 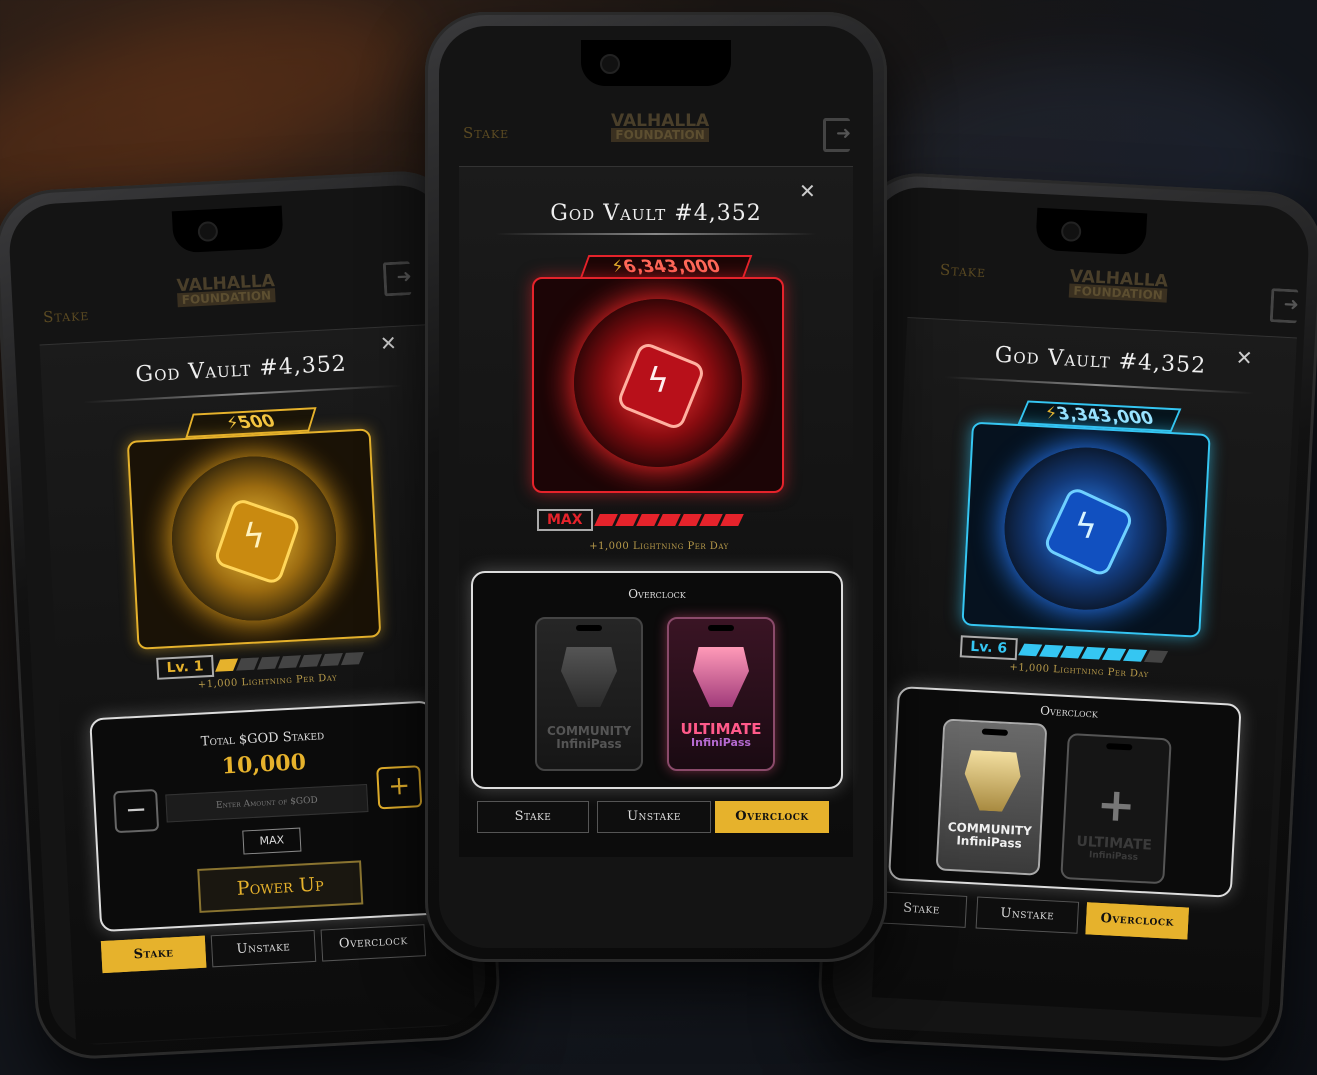 What do you see at coordinates (660, 121) in the screenshot?
I see `logo-line1: VALHALLA` at bounding box center [660, 121].